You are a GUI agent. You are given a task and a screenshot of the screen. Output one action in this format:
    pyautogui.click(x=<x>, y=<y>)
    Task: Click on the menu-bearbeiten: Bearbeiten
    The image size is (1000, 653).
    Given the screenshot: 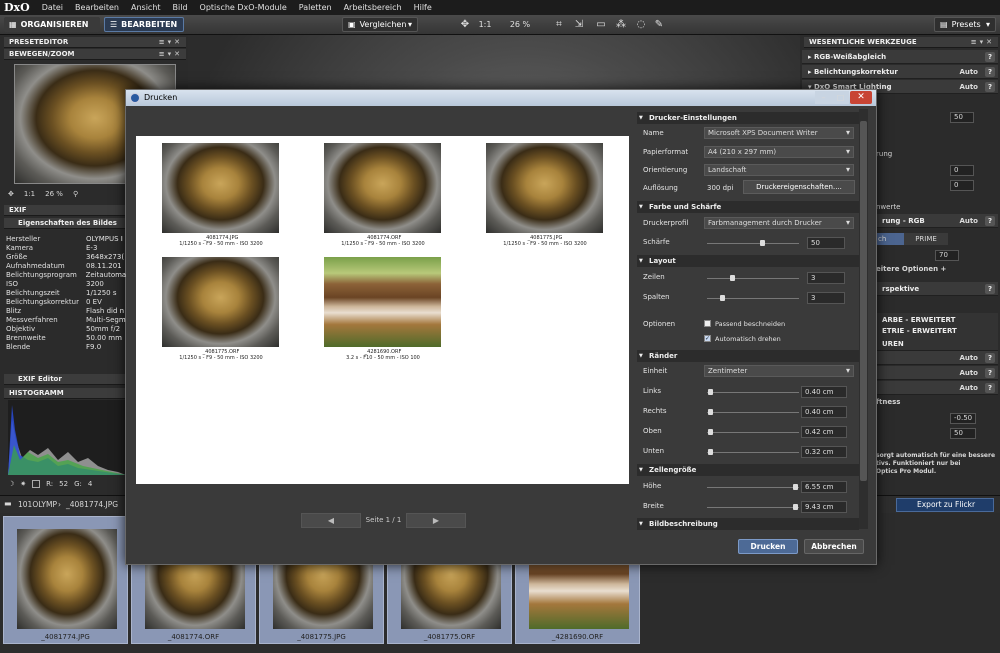 What is the action you would take?
    pyautogui.click(x=97, y=7)
    